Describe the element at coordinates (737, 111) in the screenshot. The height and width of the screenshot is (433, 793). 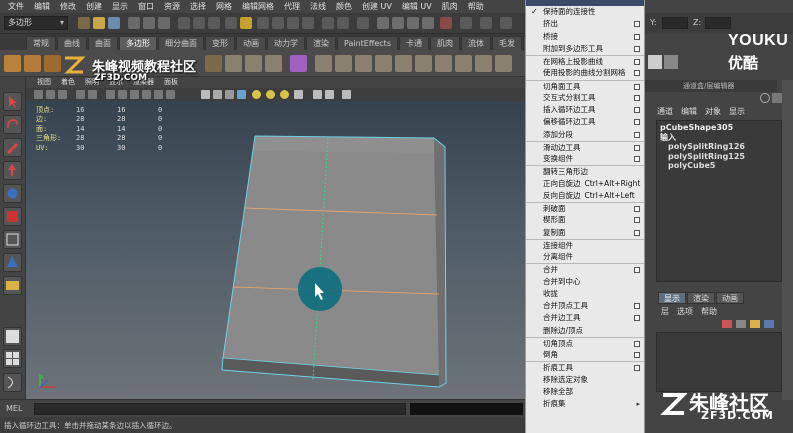
I see `channelbox-menu-item: 显示` at that location.